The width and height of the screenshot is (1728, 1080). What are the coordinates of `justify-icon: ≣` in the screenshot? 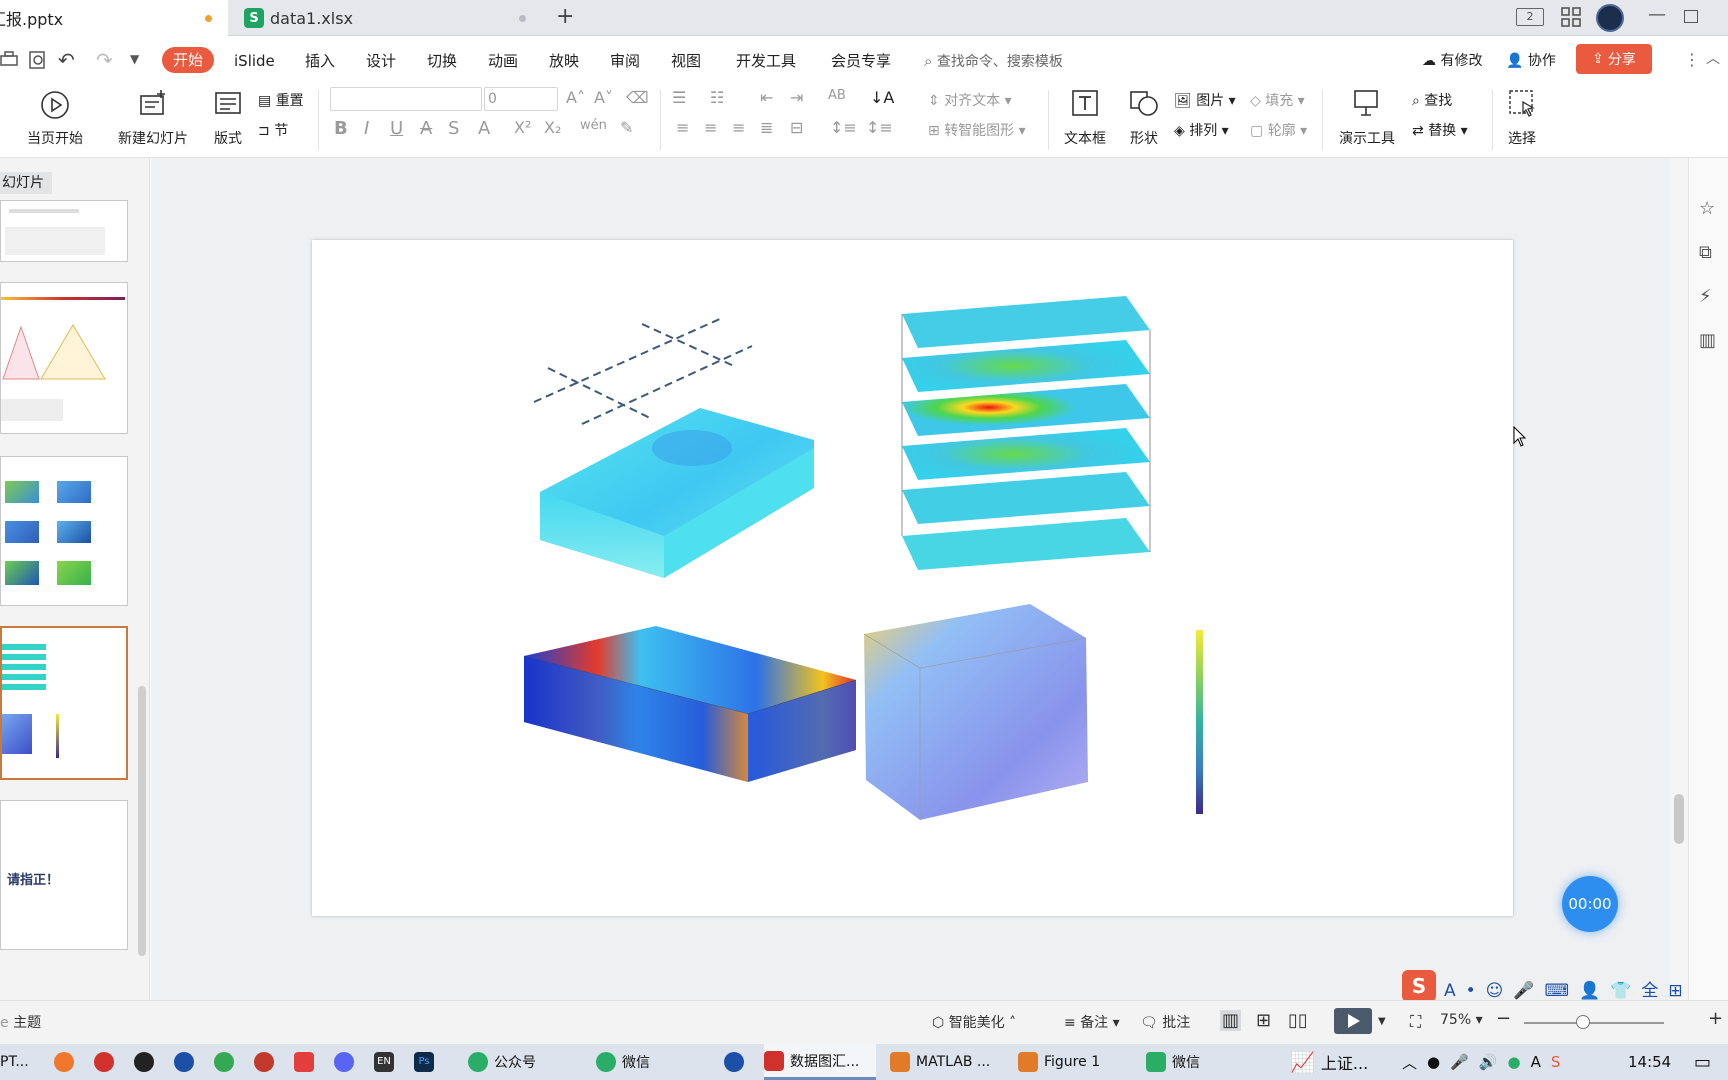 It's located at (766, 127).